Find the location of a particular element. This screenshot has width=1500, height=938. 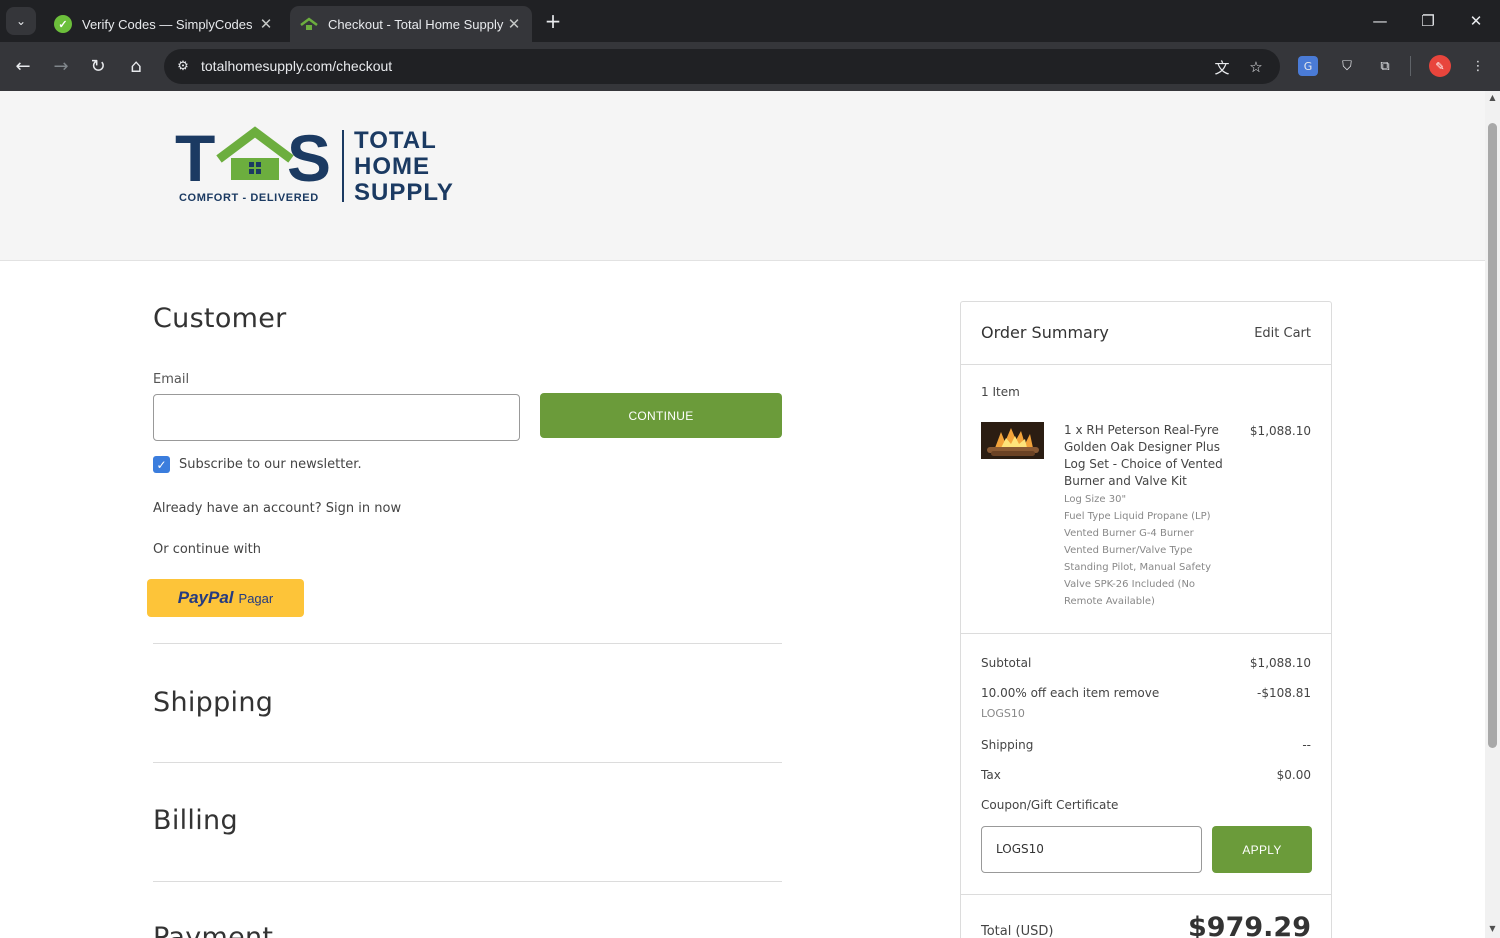

forward-icon: → is located at coordinates (61, 66).